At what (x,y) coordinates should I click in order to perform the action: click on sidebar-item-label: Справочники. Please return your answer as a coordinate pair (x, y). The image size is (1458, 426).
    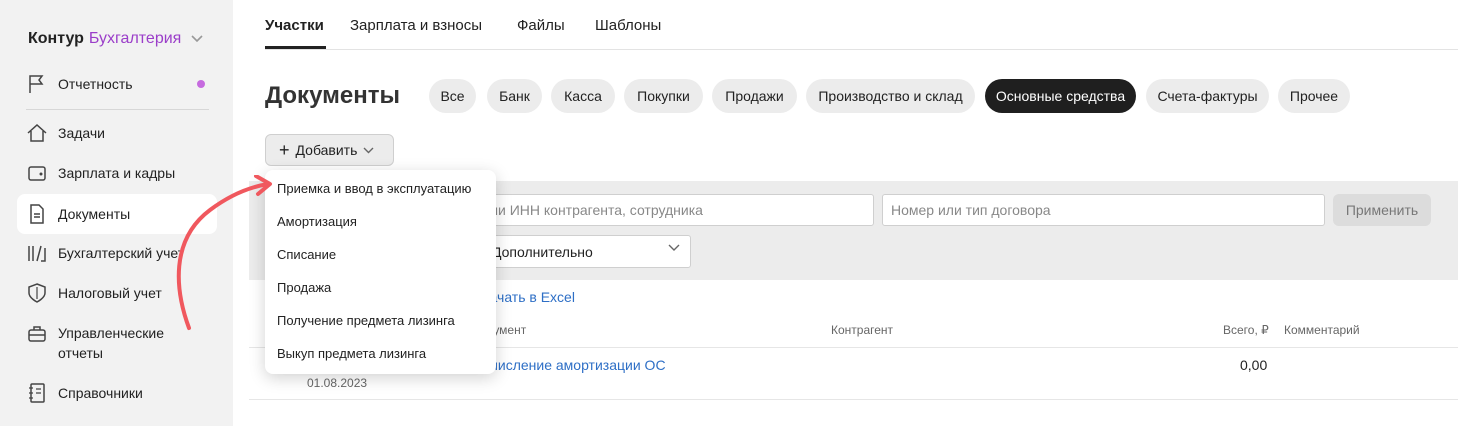
    Looking at the image, I should click on (100, 393).